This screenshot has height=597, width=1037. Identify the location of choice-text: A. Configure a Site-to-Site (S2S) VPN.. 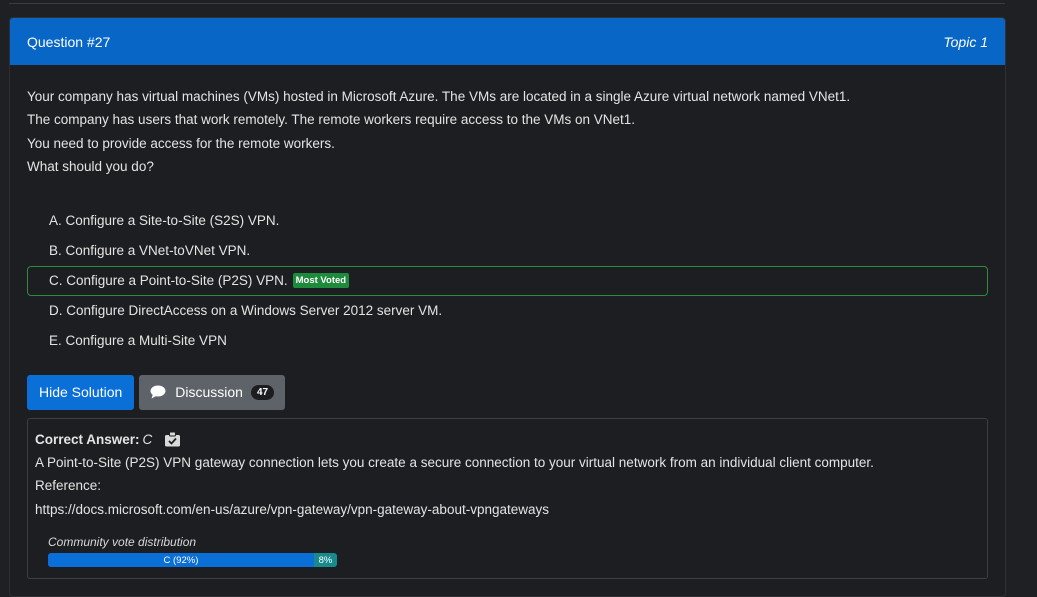
(164, 221).